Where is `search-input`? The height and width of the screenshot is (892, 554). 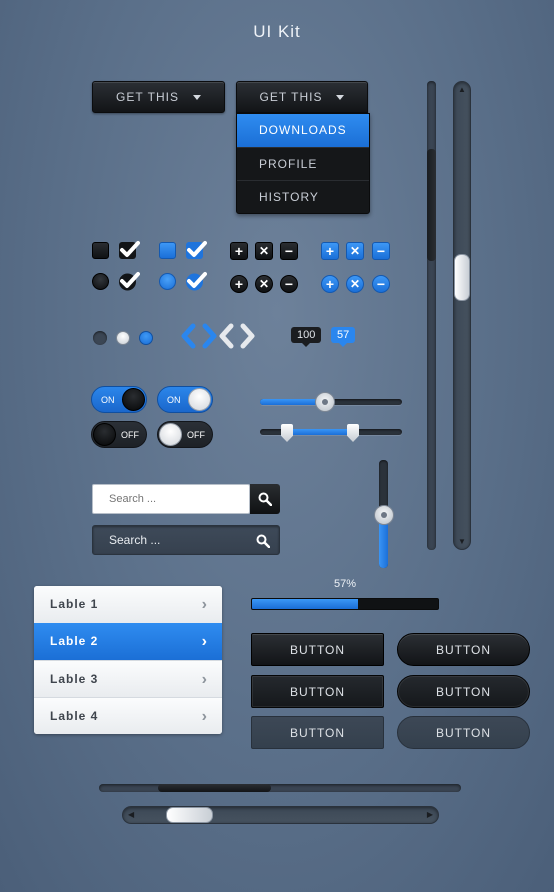 search-input is located at coordinates (171, 499).